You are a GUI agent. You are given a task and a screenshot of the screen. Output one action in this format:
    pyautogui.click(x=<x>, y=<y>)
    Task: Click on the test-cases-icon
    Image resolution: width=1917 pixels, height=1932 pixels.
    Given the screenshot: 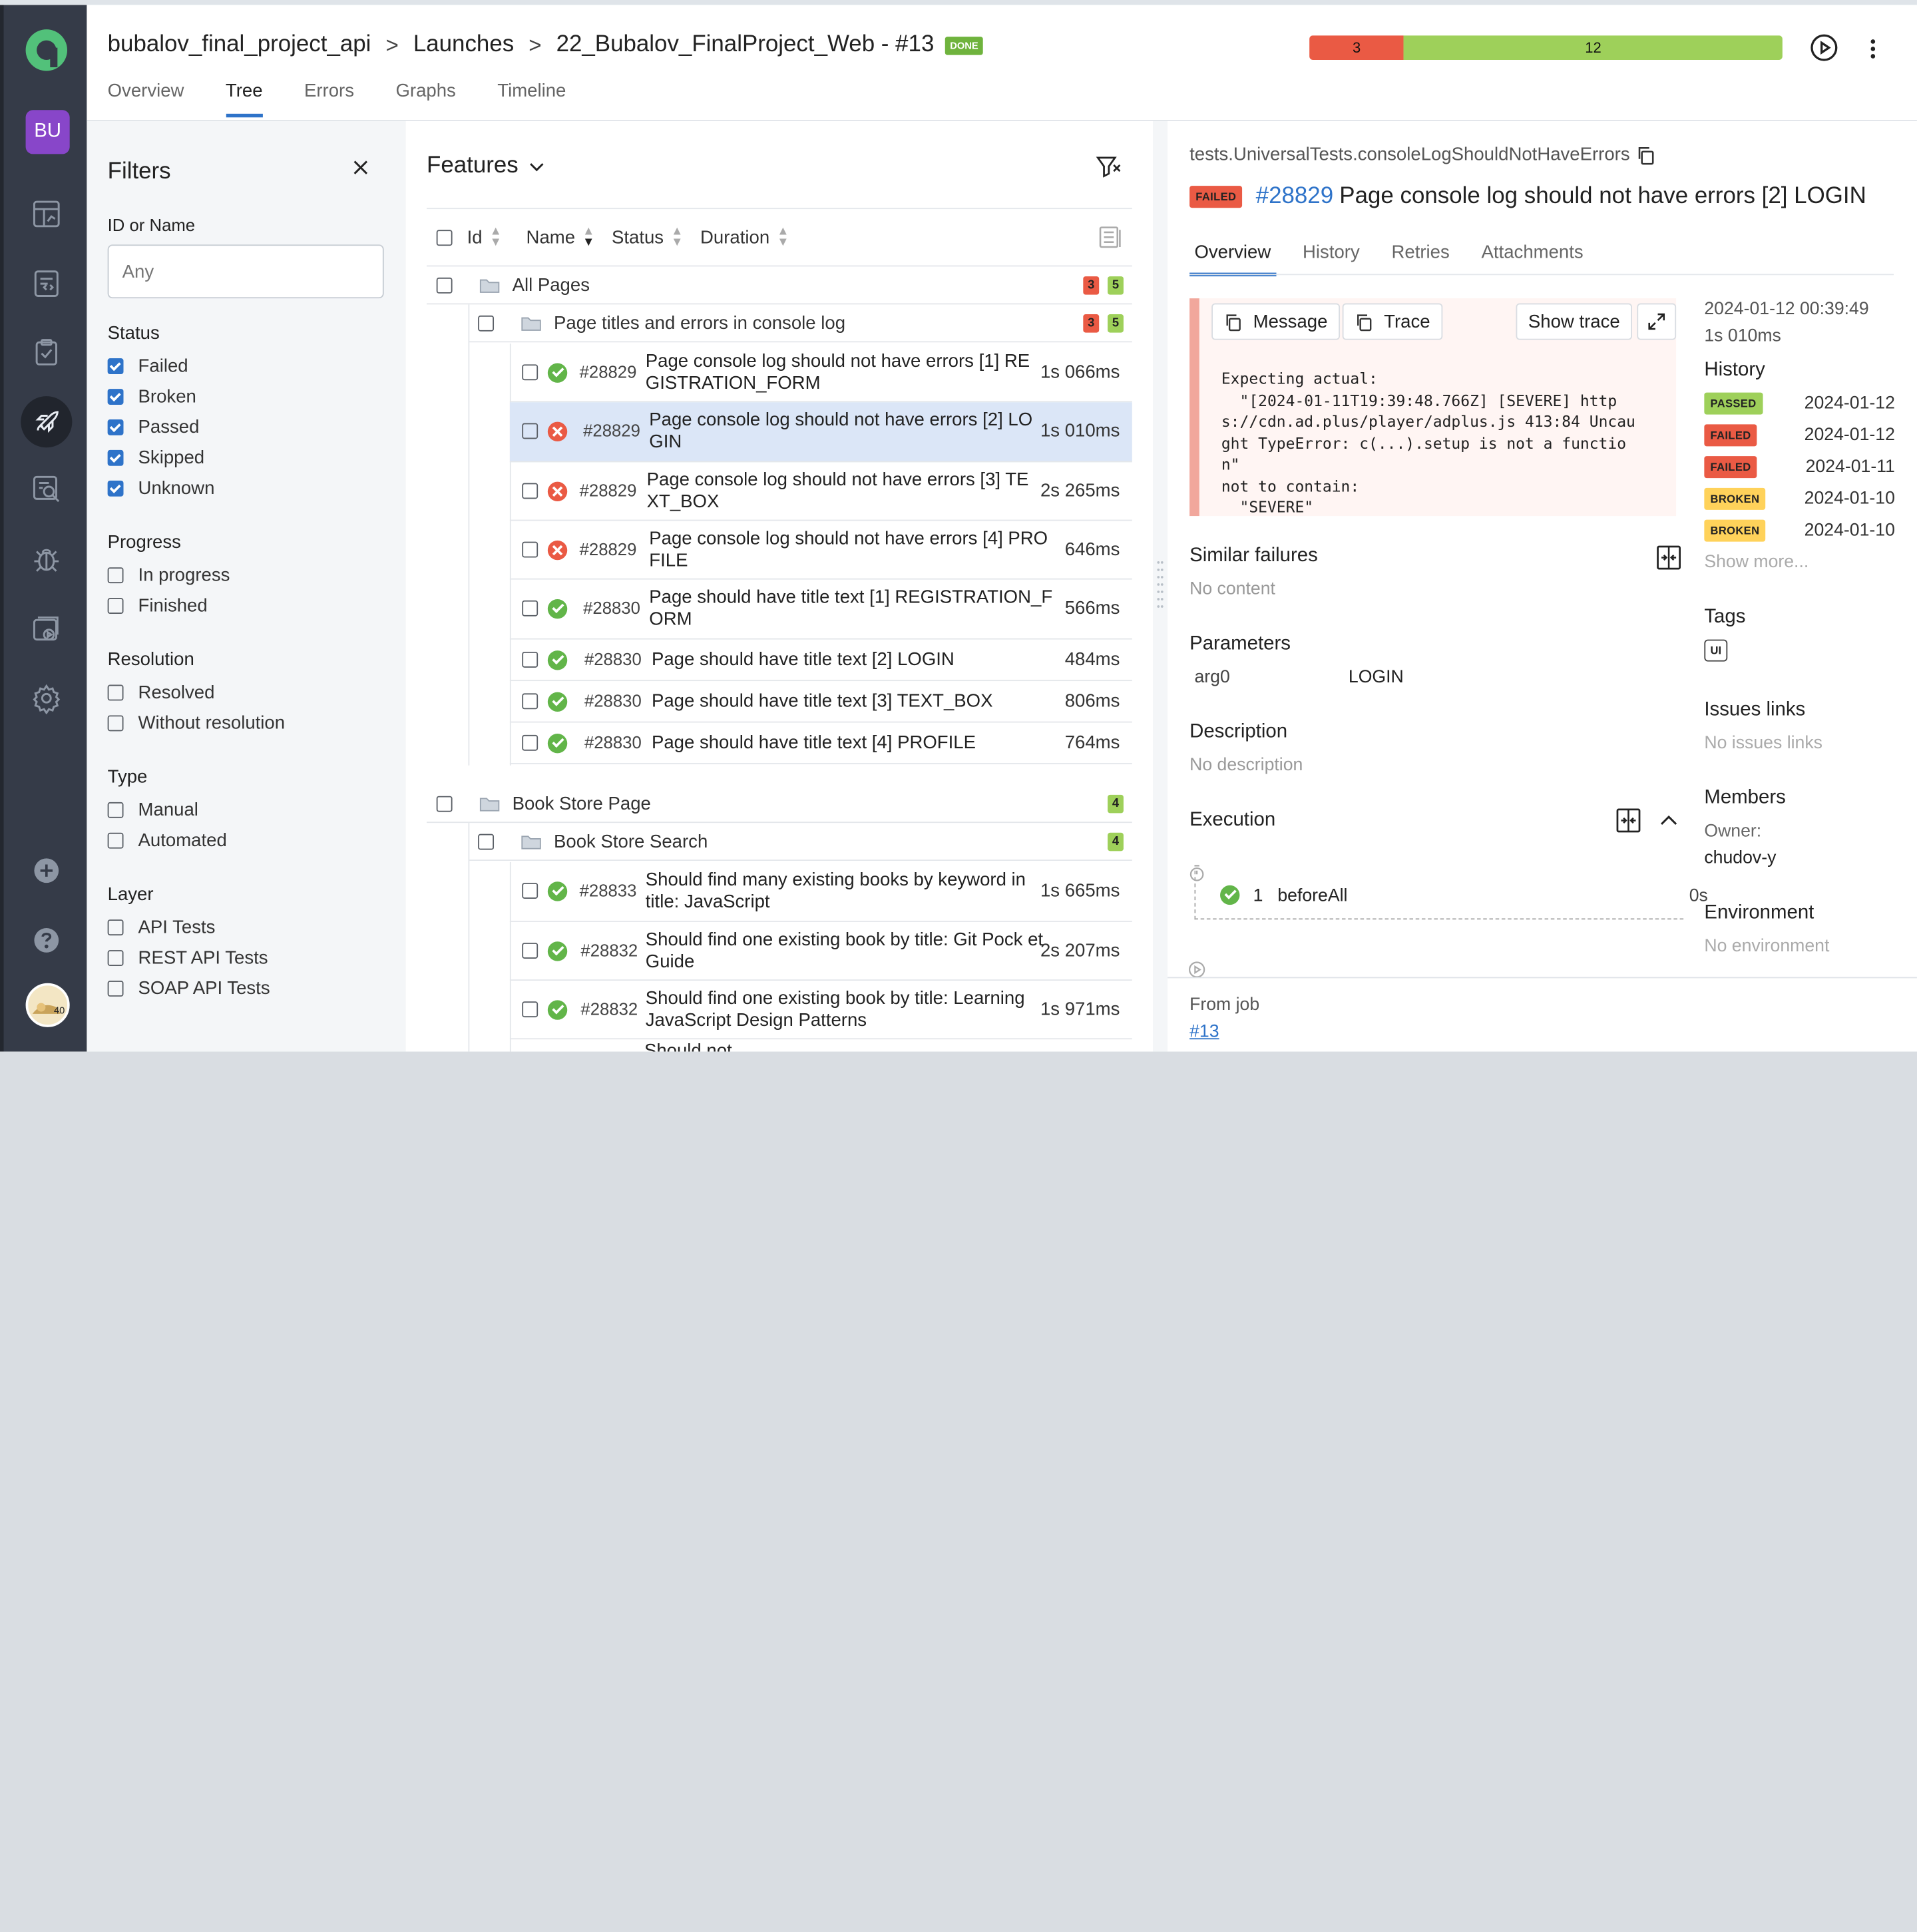 What is the action you would take?
    pyautogui.click(x=46, y=284)
    